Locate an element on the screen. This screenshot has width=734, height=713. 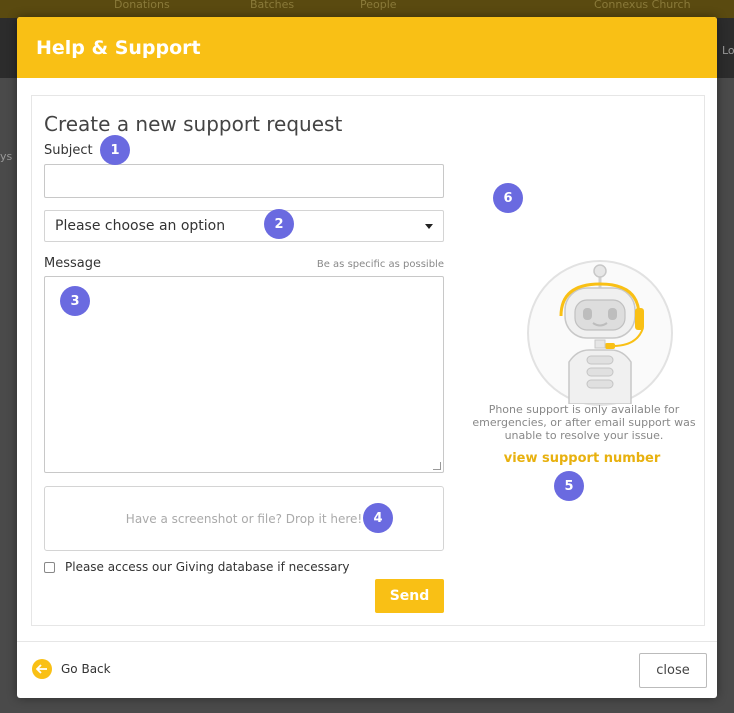
bg-tab-batches: Batches is located at coordinates (272, 5).